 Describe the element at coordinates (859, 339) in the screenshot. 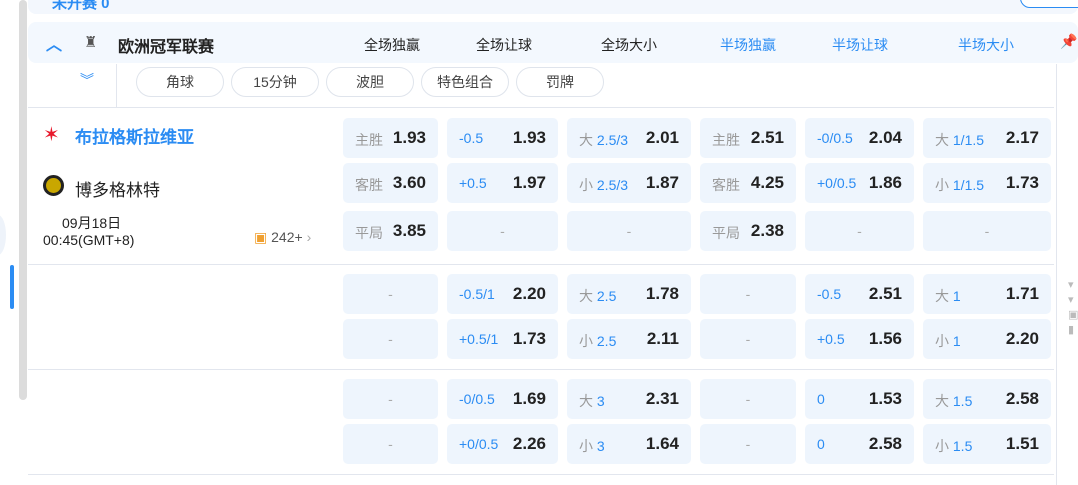

I see `odds-cell: +0.5 1.56` at that location.